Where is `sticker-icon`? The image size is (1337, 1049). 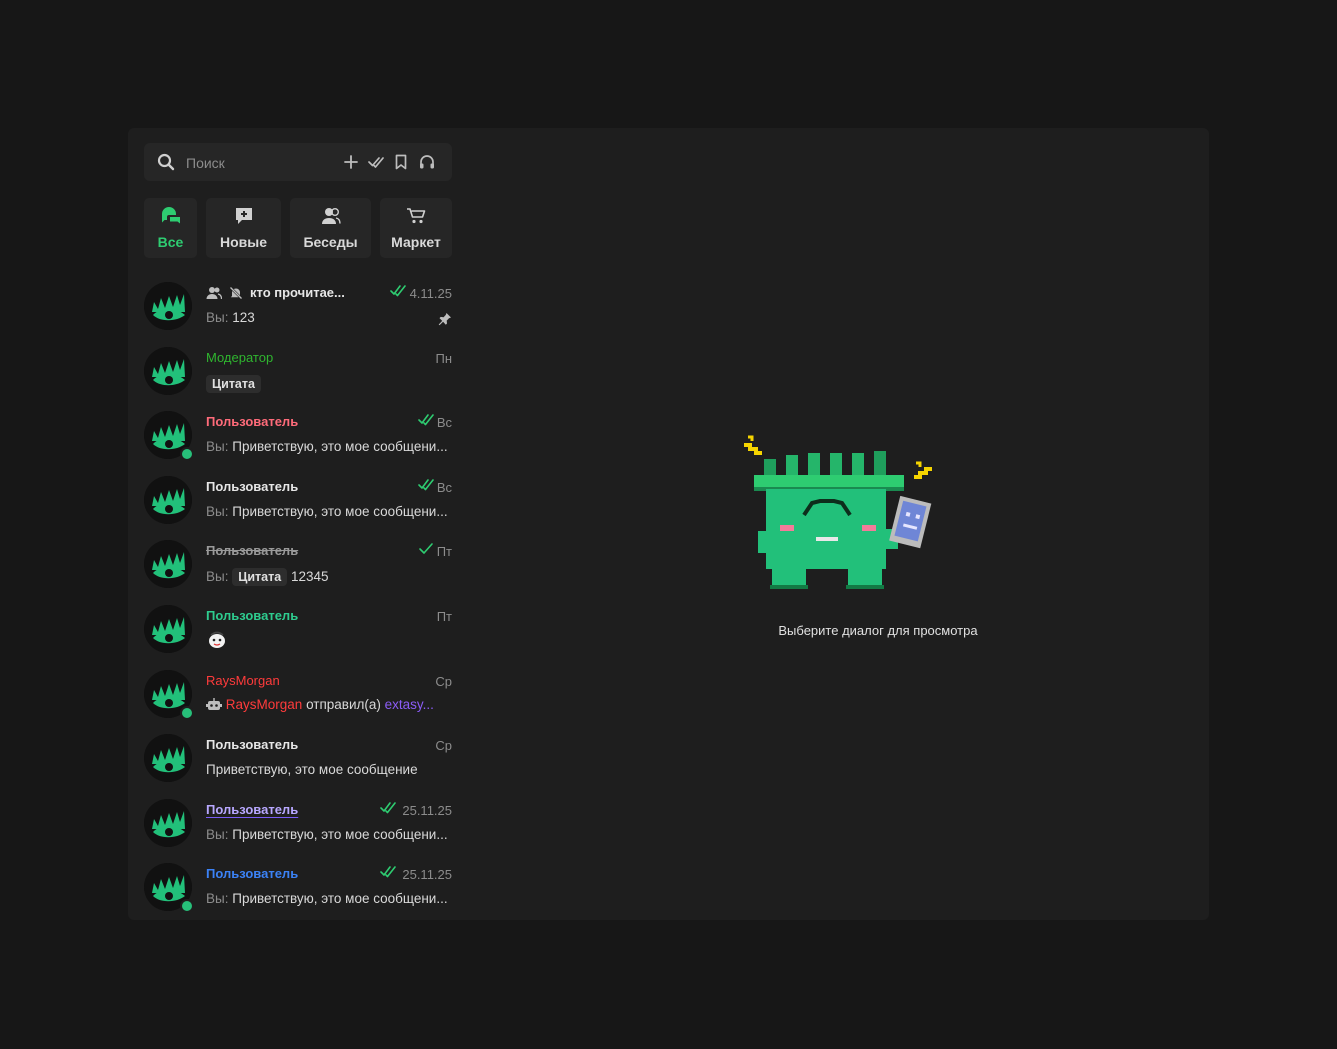
sticker-icon is located at coordinates (217, 639).